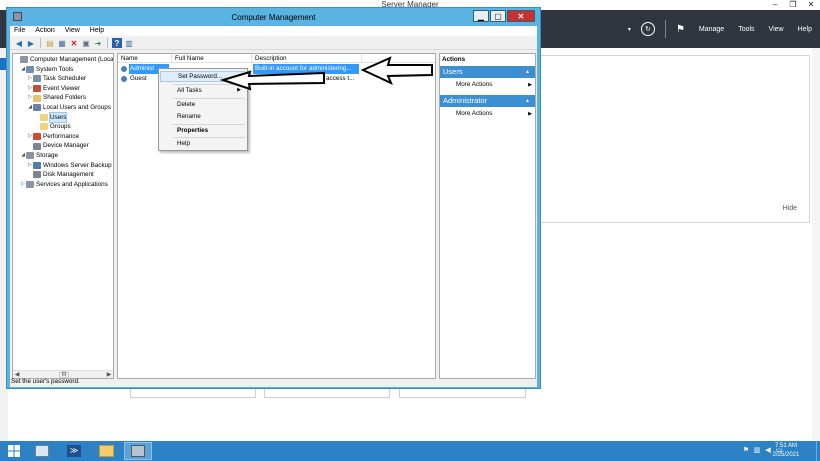  What do you see at coordinates (273, 43) in the screenshot?
I see `toolbar: ◀ ▶ ▤ ▦ ✕ ▣ ➜ ? ▥` at bounding box center [273, 43].